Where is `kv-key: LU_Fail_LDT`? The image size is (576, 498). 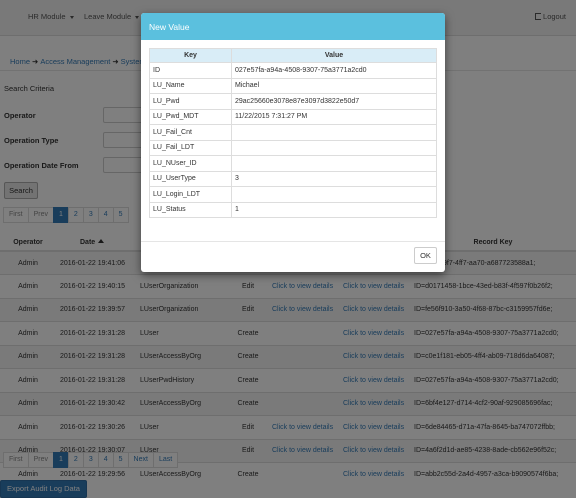 kv-key: LU_Fail_LDT is located at coordinates (190, 147).